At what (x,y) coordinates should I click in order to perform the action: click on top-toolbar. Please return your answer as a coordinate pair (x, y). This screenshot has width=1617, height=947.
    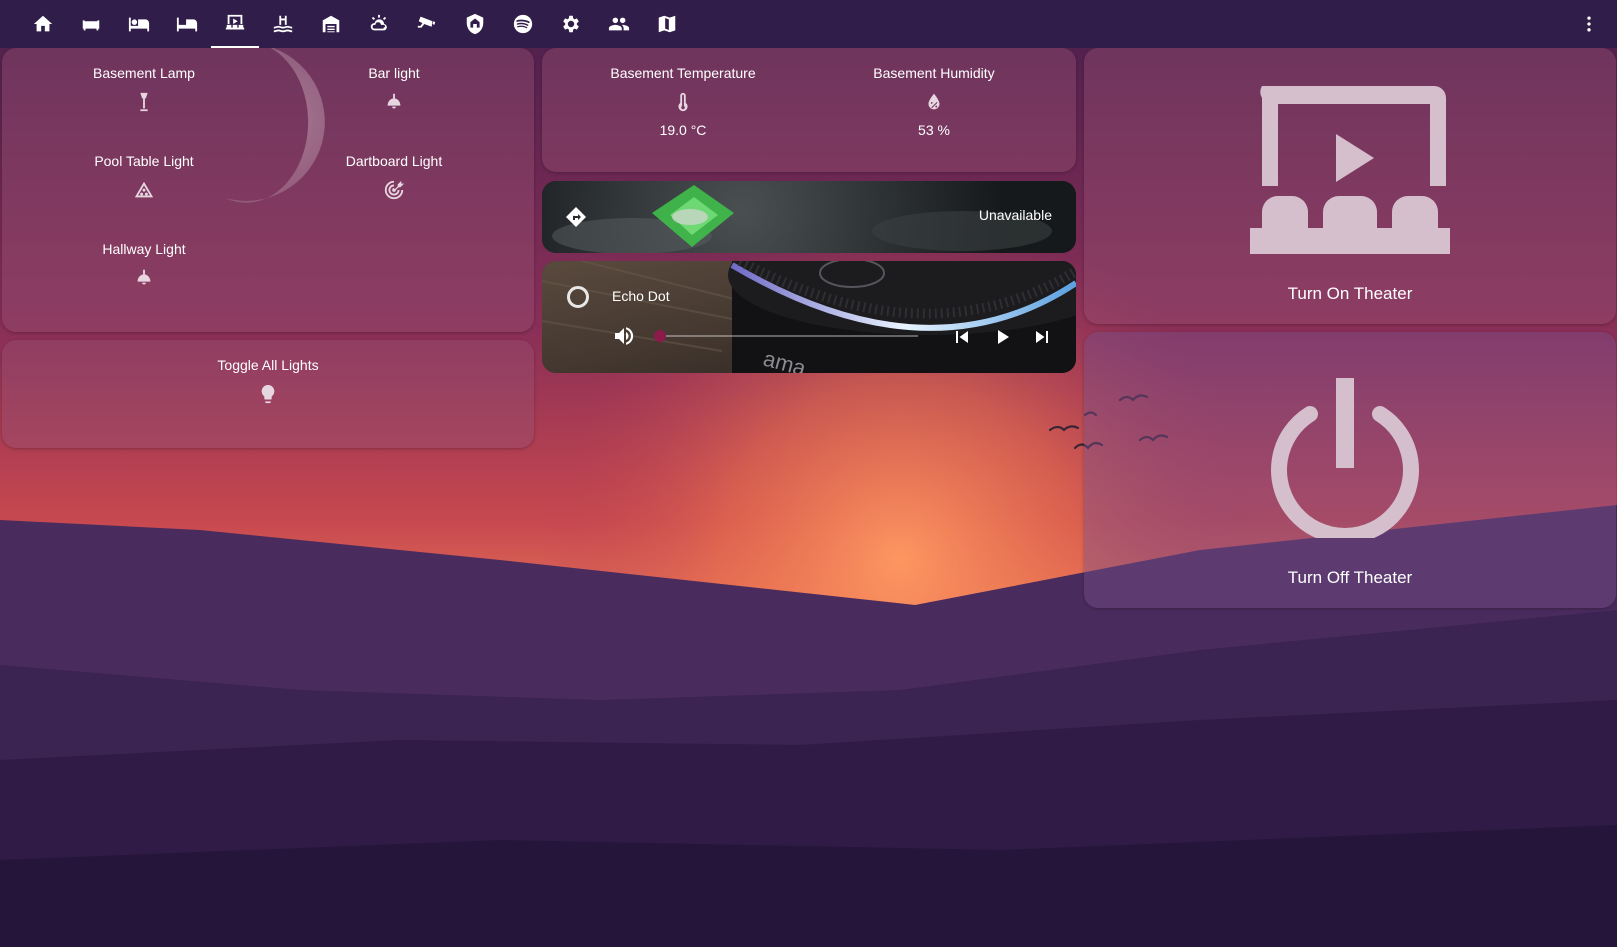
    Looking at the image, I should click on (808, 24).